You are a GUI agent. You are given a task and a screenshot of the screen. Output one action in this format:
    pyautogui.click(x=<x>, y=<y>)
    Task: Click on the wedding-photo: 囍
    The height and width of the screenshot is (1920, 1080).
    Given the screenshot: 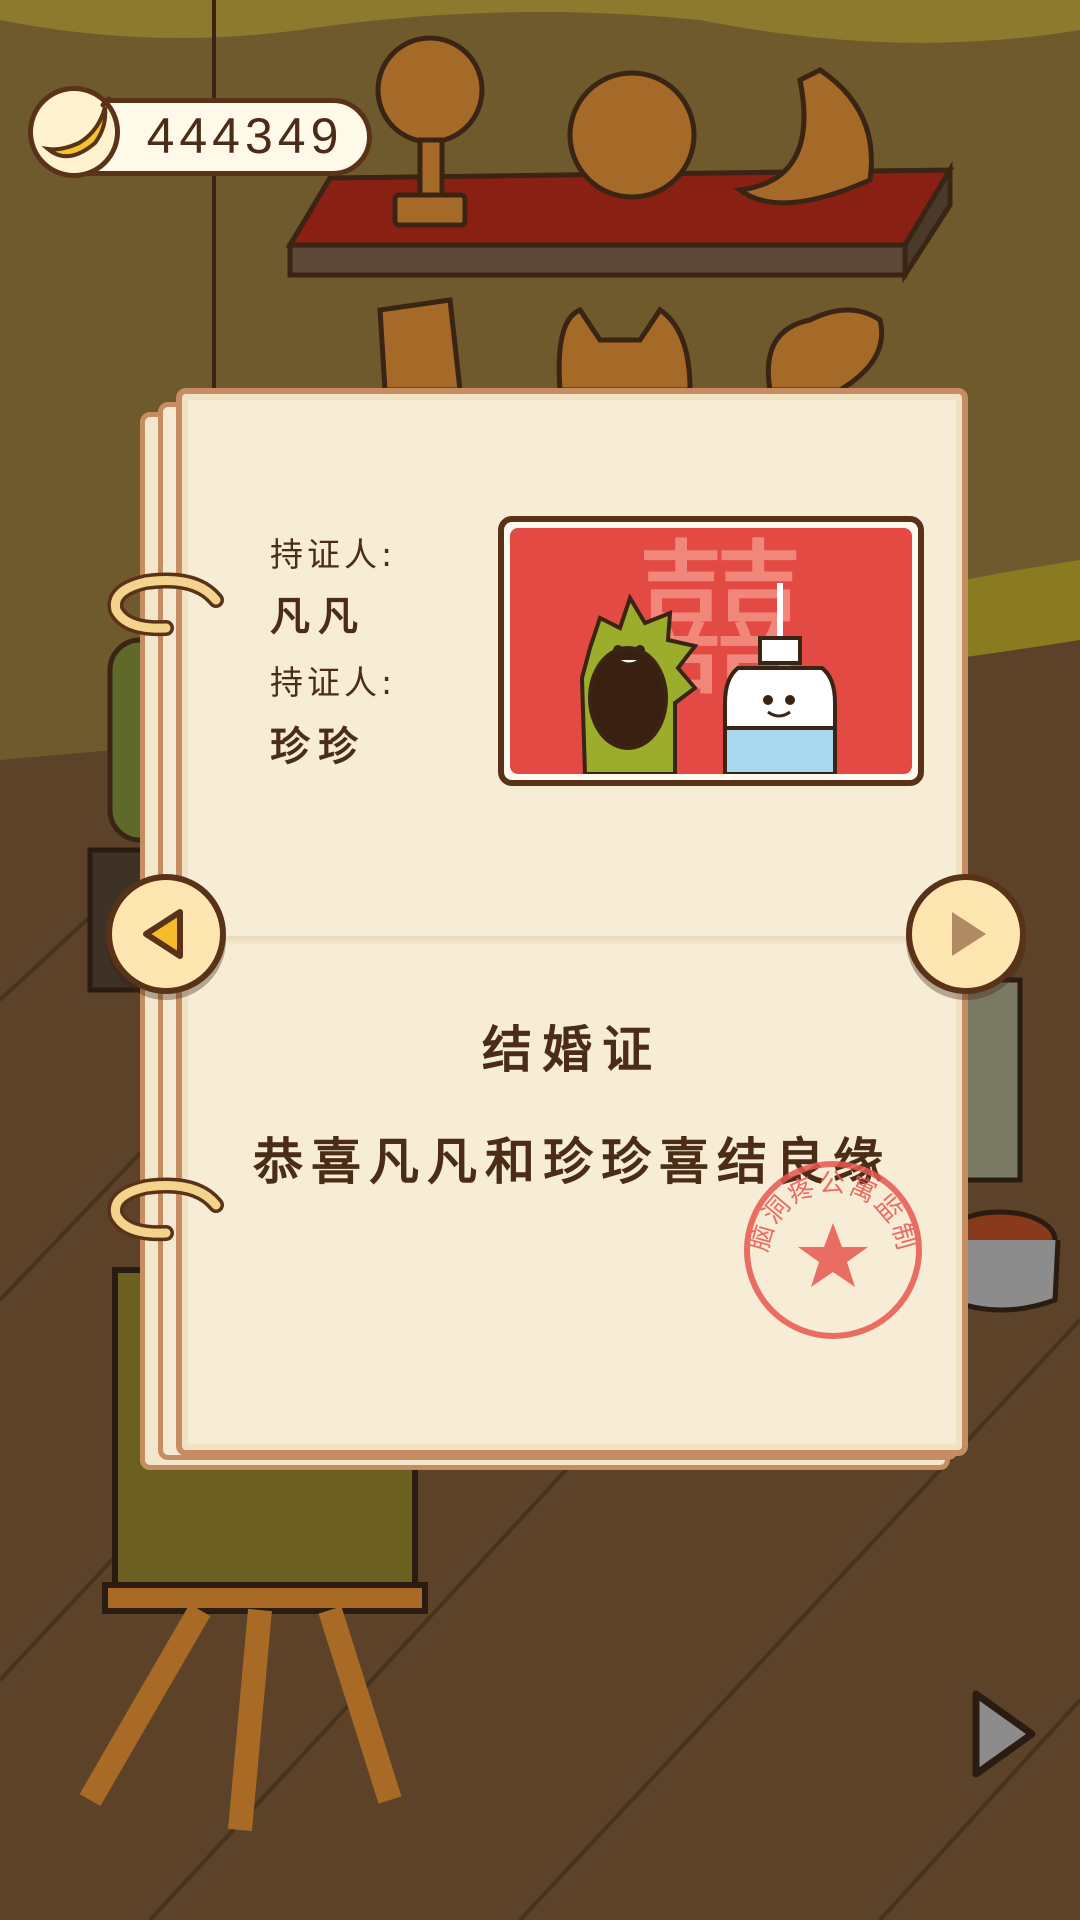 What is the action you would take?
    pyautogui.click(x=711, y=651)
    